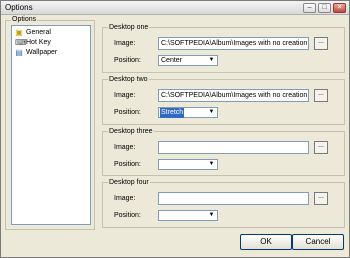 The width and height of the screenshot is (350, 258). I want to click on desktop-three-position-select: ▼, so click(188, 164).